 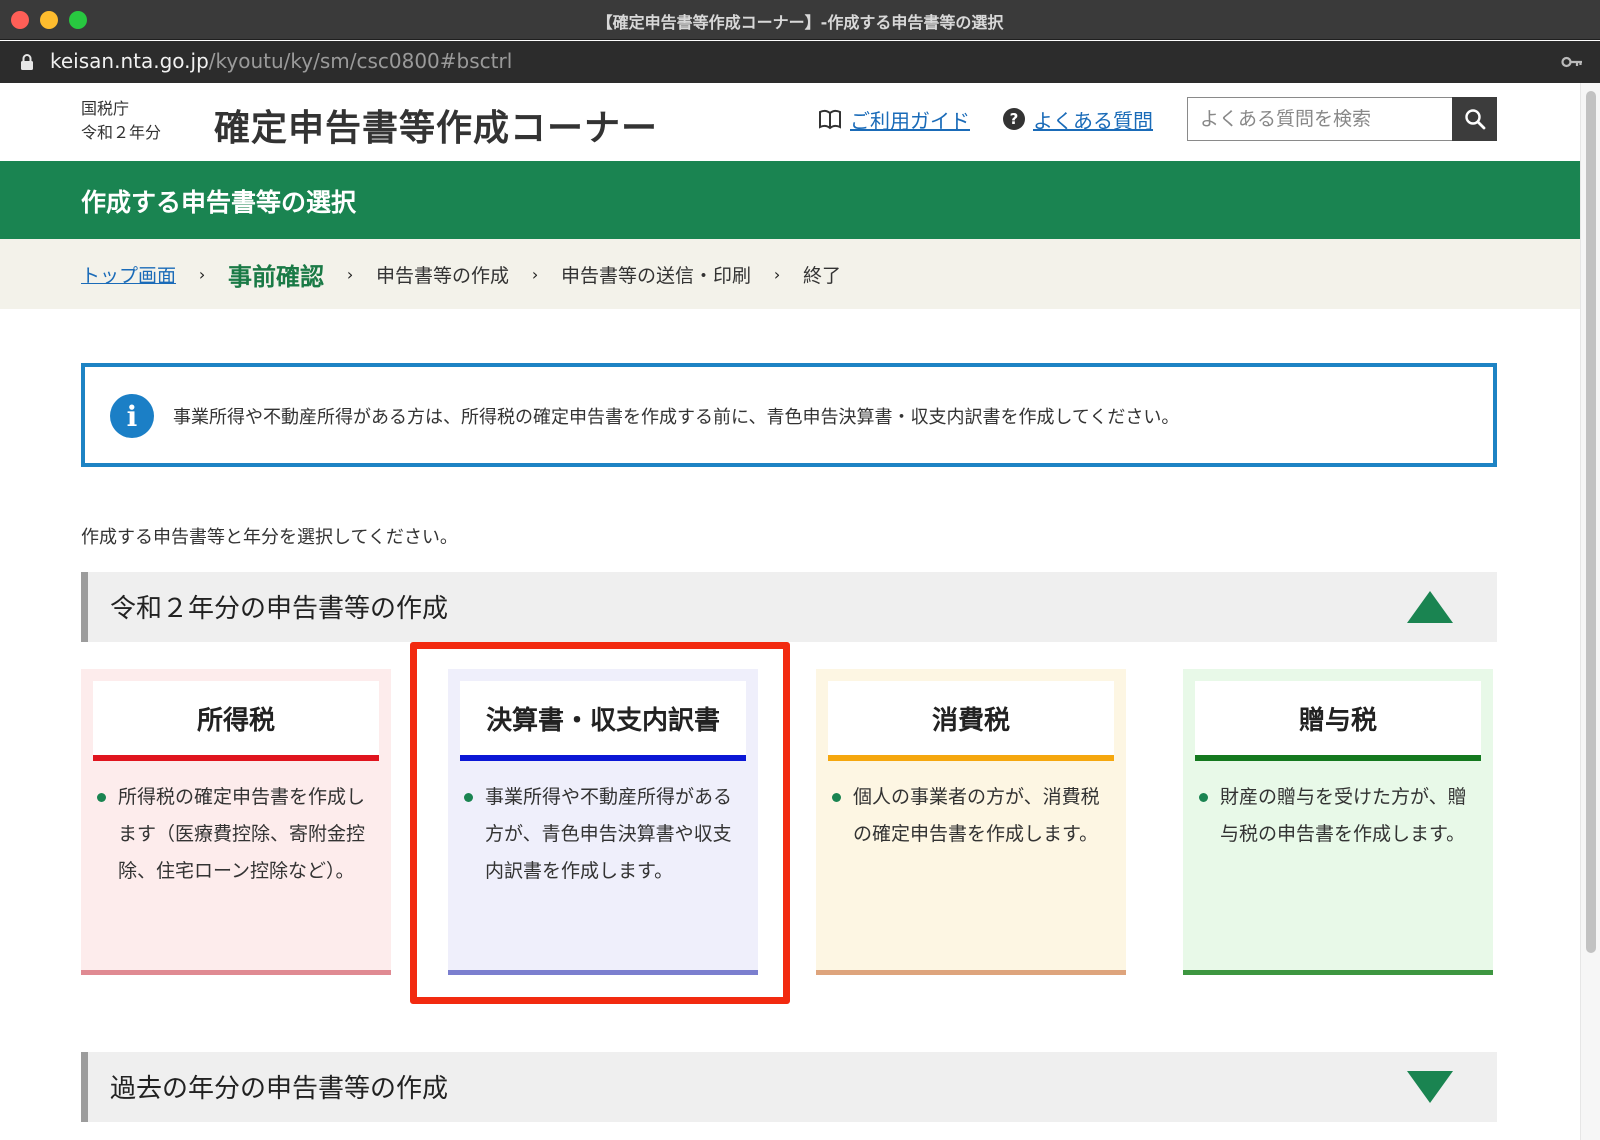 What do you see at coordinates (129, 61) in the screenshot?
I see `url-host: keisan.nta.go.jp` at bounding box center [129, 61].